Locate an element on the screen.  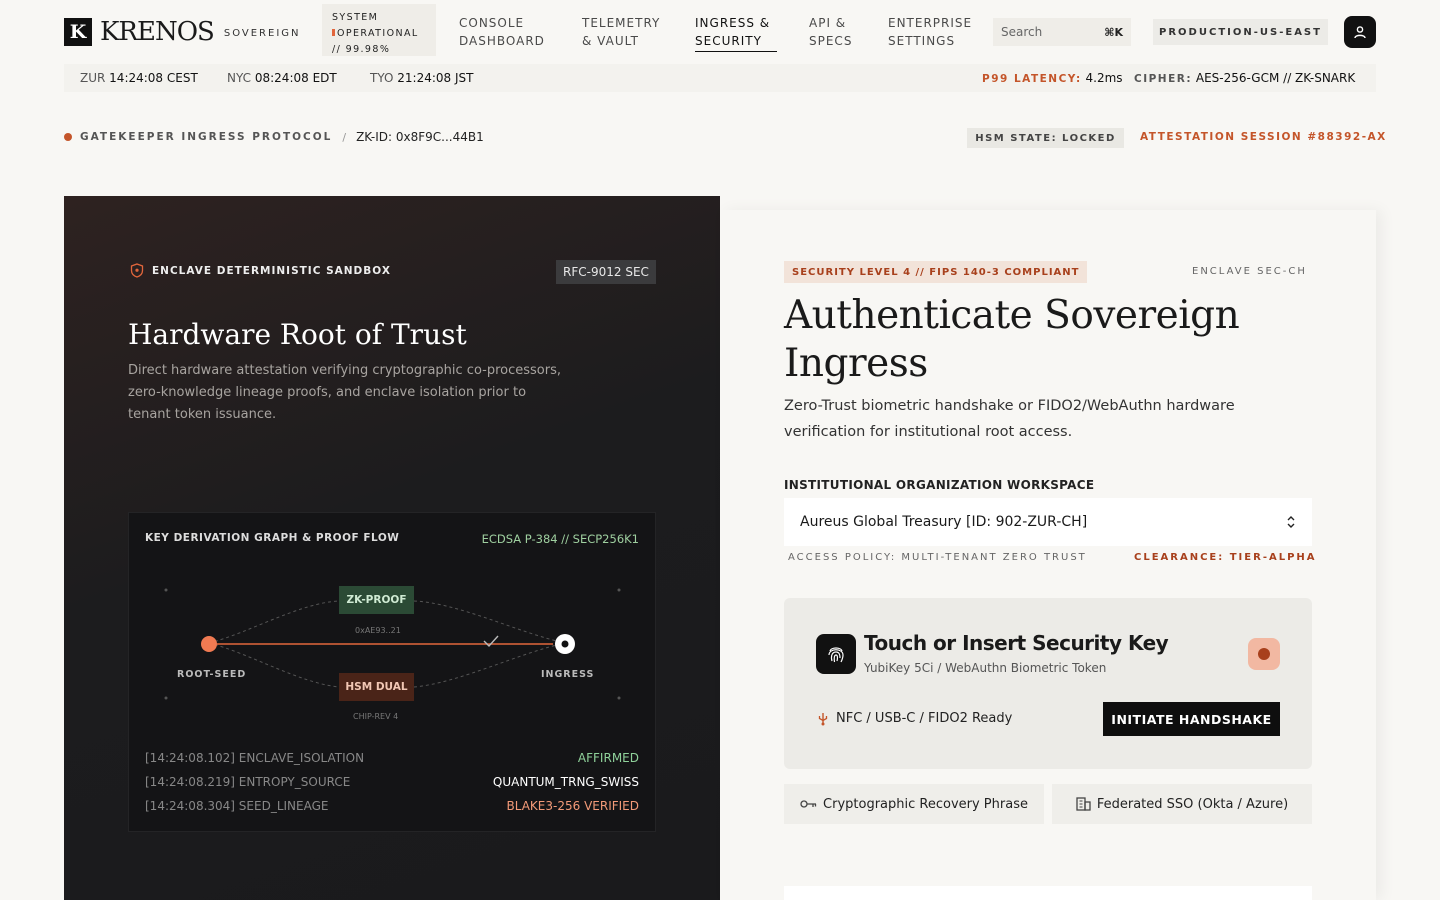
user-menu-button is located at coordinates (1360, 32).